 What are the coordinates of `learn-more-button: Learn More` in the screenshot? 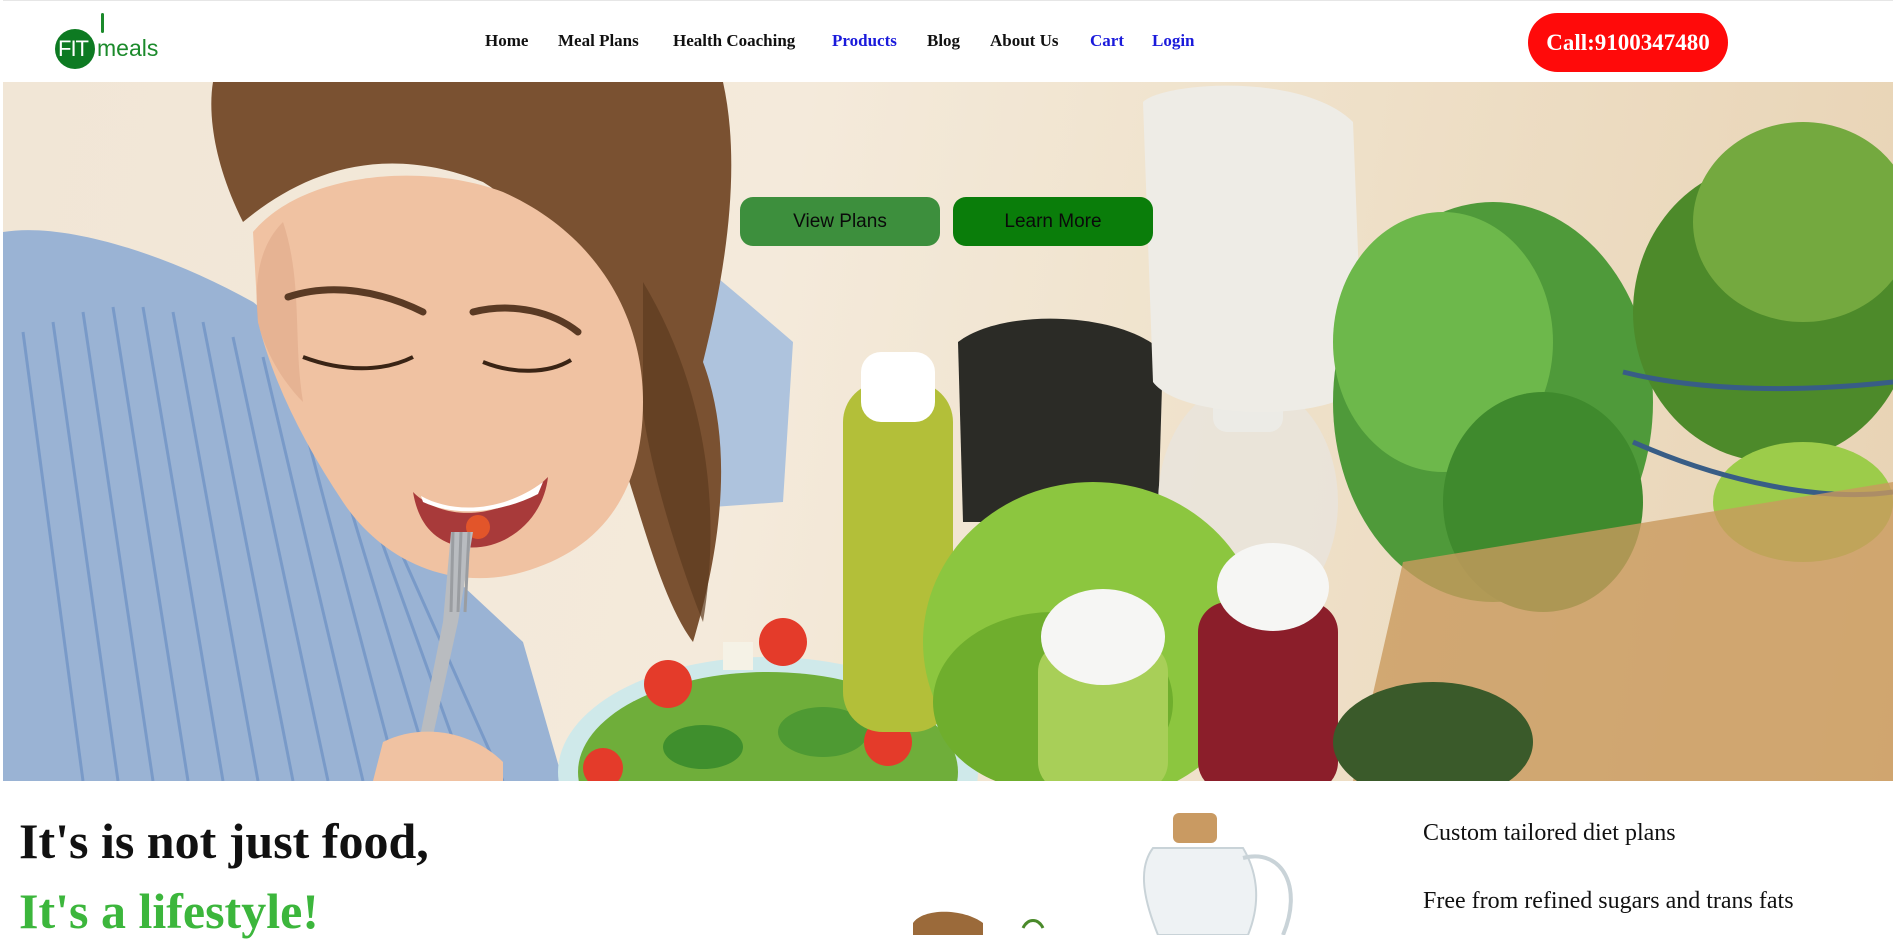 It's located at (1053, 221).